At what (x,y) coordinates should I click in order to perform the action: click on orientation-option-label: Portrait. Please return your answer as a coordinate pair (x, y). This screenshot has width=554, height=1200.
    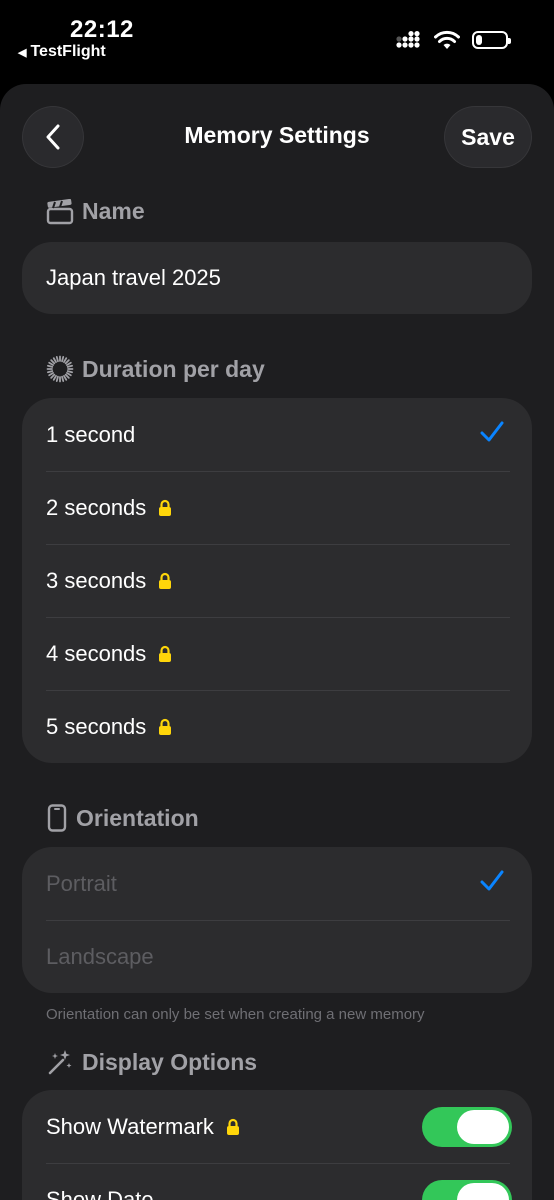
    Looking at the image, I should click on (81, 883).